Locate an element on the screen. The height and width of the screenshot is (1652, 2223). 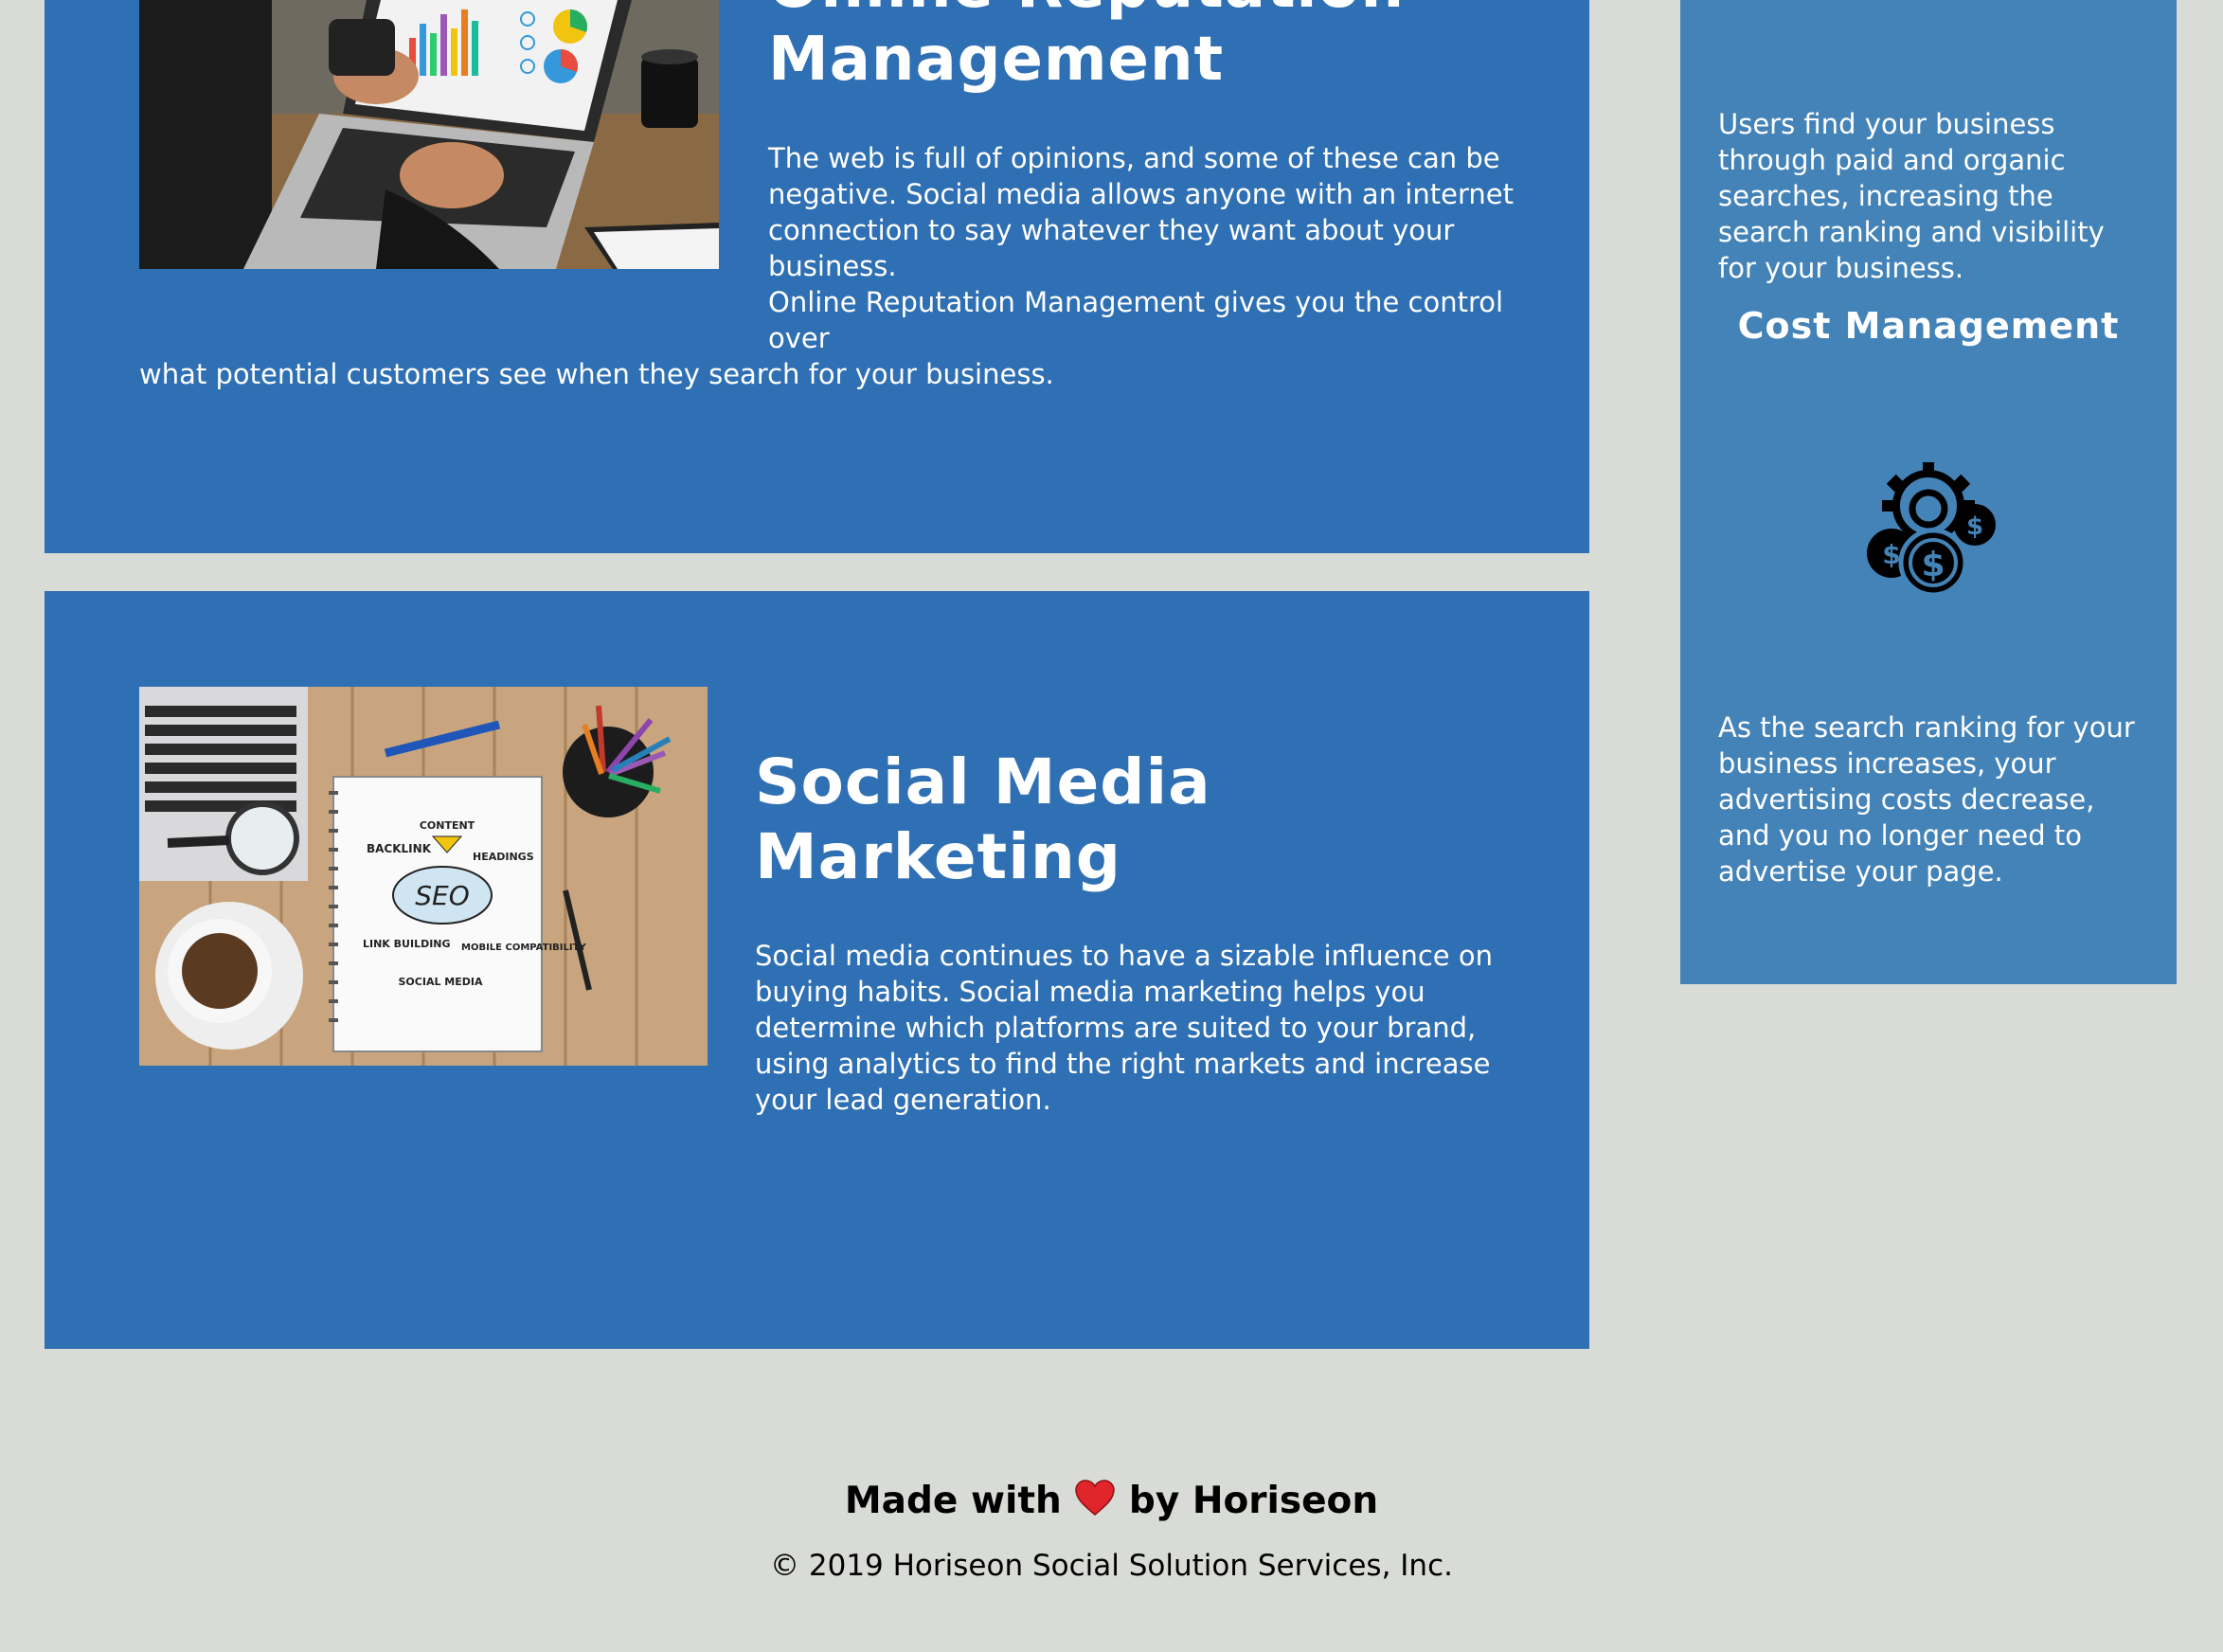
made-with-credit: Made with by Horiseon is located at coordinates (1111, 1501).